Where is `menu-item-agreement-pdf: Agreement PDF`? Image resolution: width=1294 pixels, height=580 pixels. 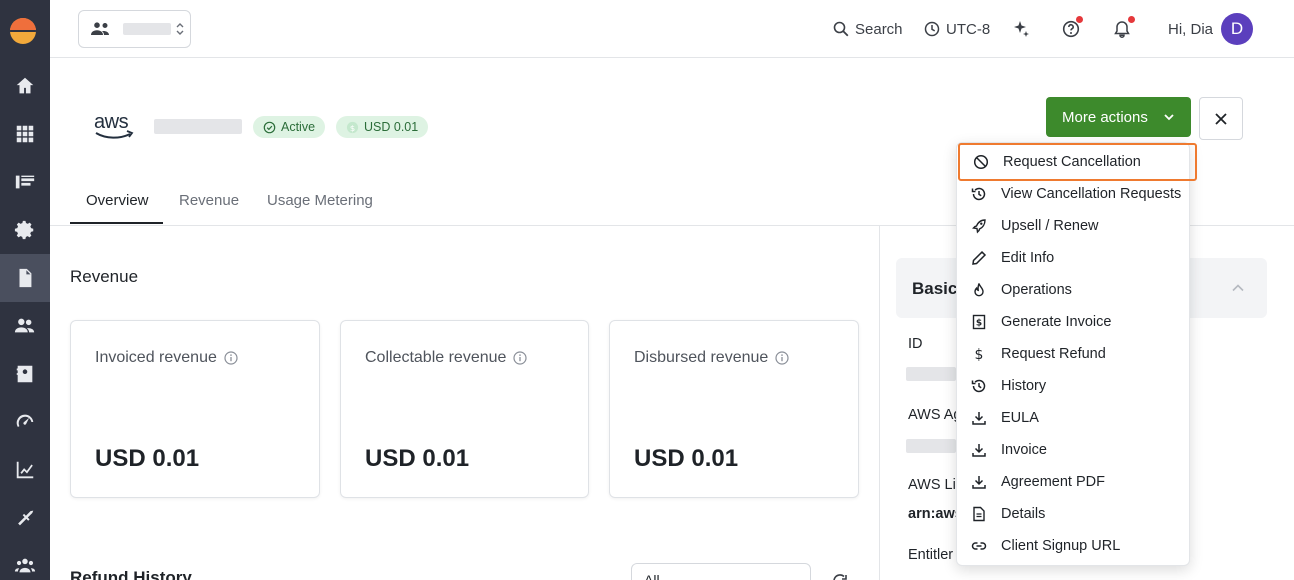 menu-item-agreement-pdf: Agreement PDF is located at coordinates (1074, 482).